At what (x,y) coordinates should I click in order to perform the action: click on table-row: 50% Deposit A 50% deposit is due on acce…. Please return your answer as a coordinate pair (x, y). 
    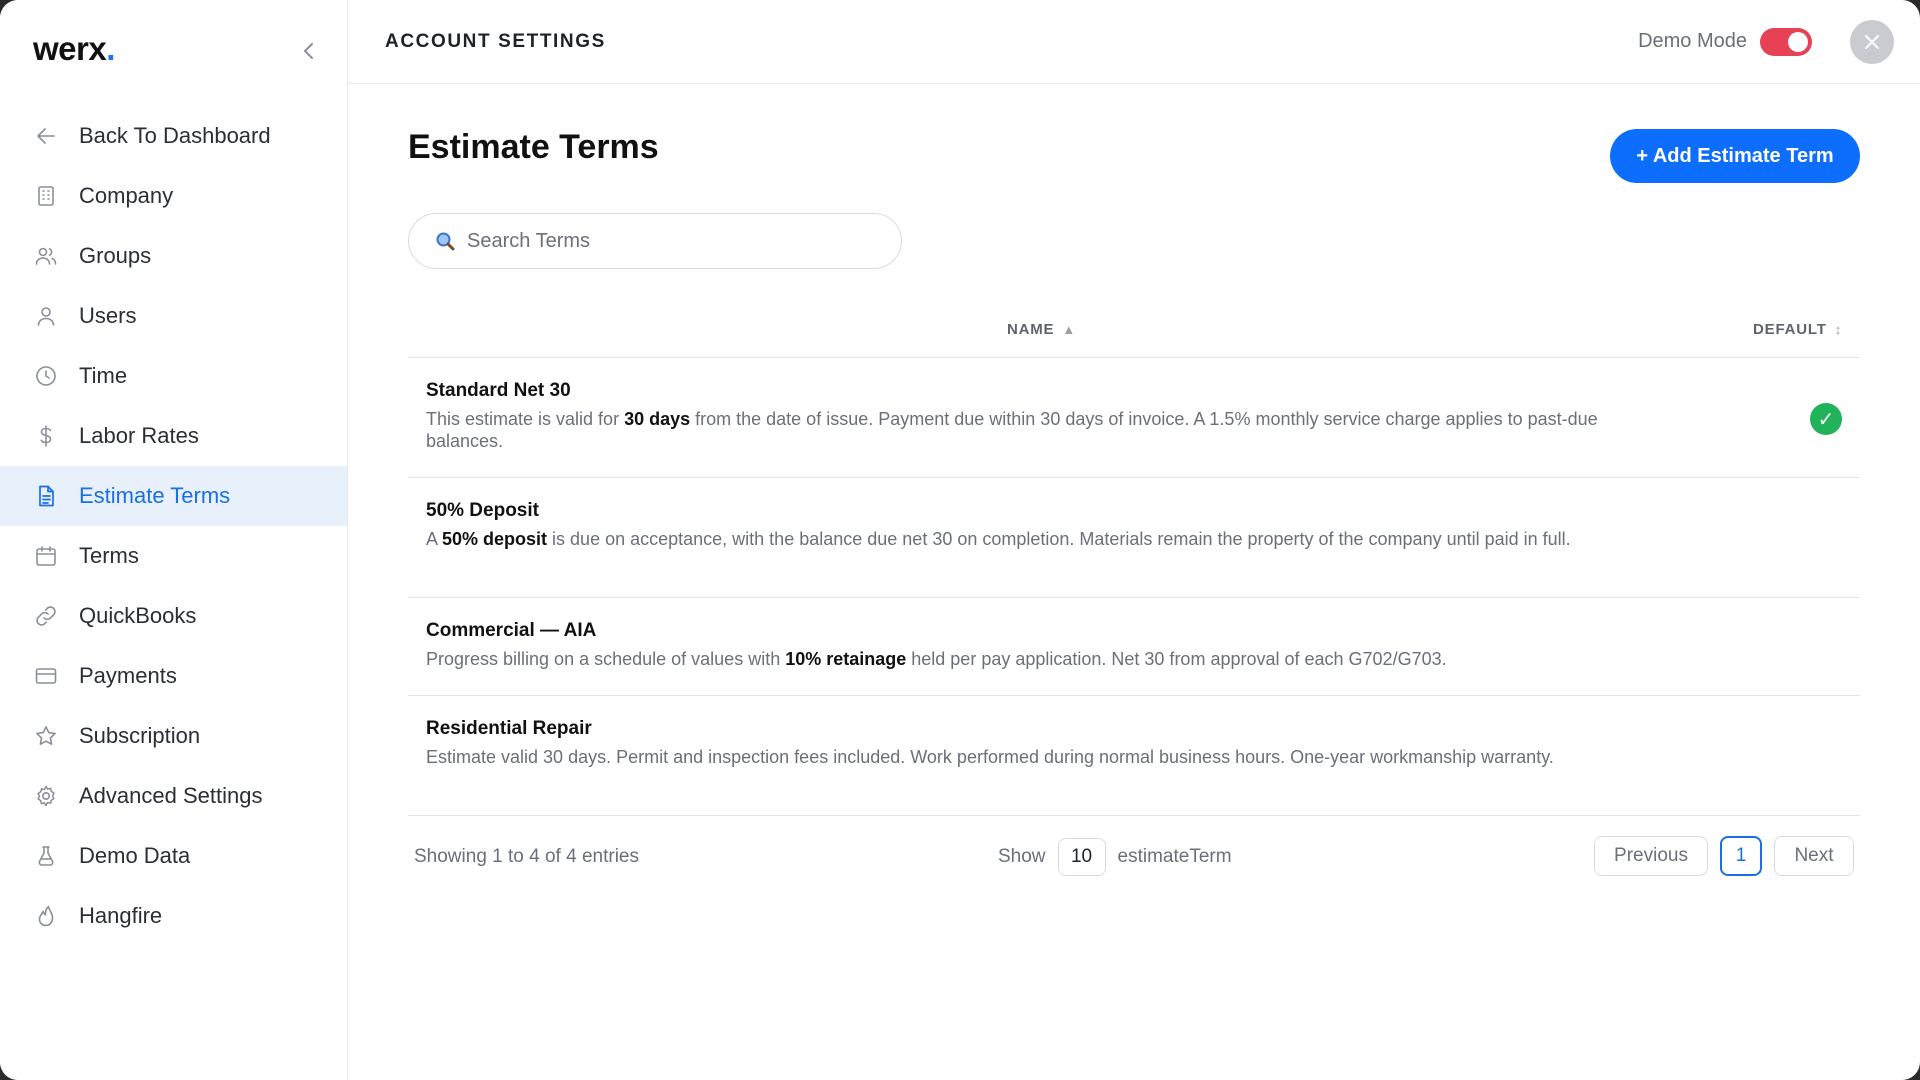
    Looking at the image, I should click on (1134, 538).